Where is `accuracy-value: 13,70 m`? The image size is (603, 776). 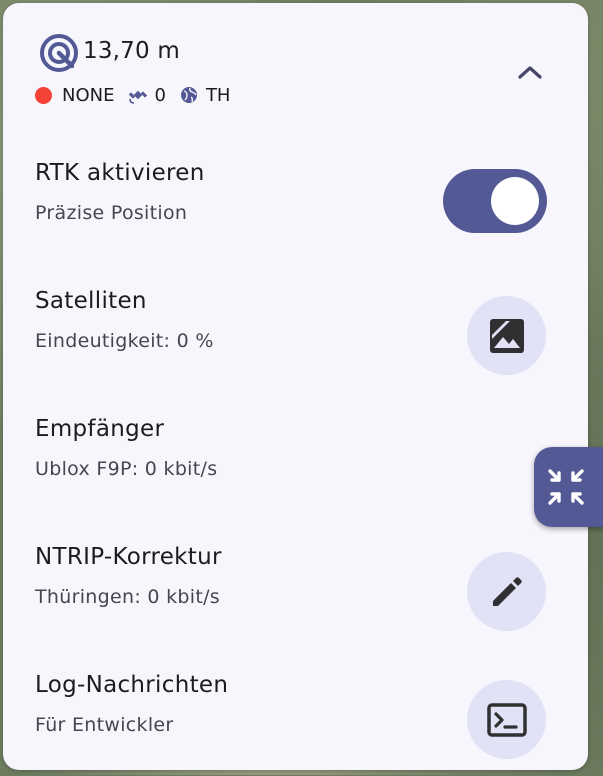 accuracy-value: 13,70 m is located at coordinates (131, 51).